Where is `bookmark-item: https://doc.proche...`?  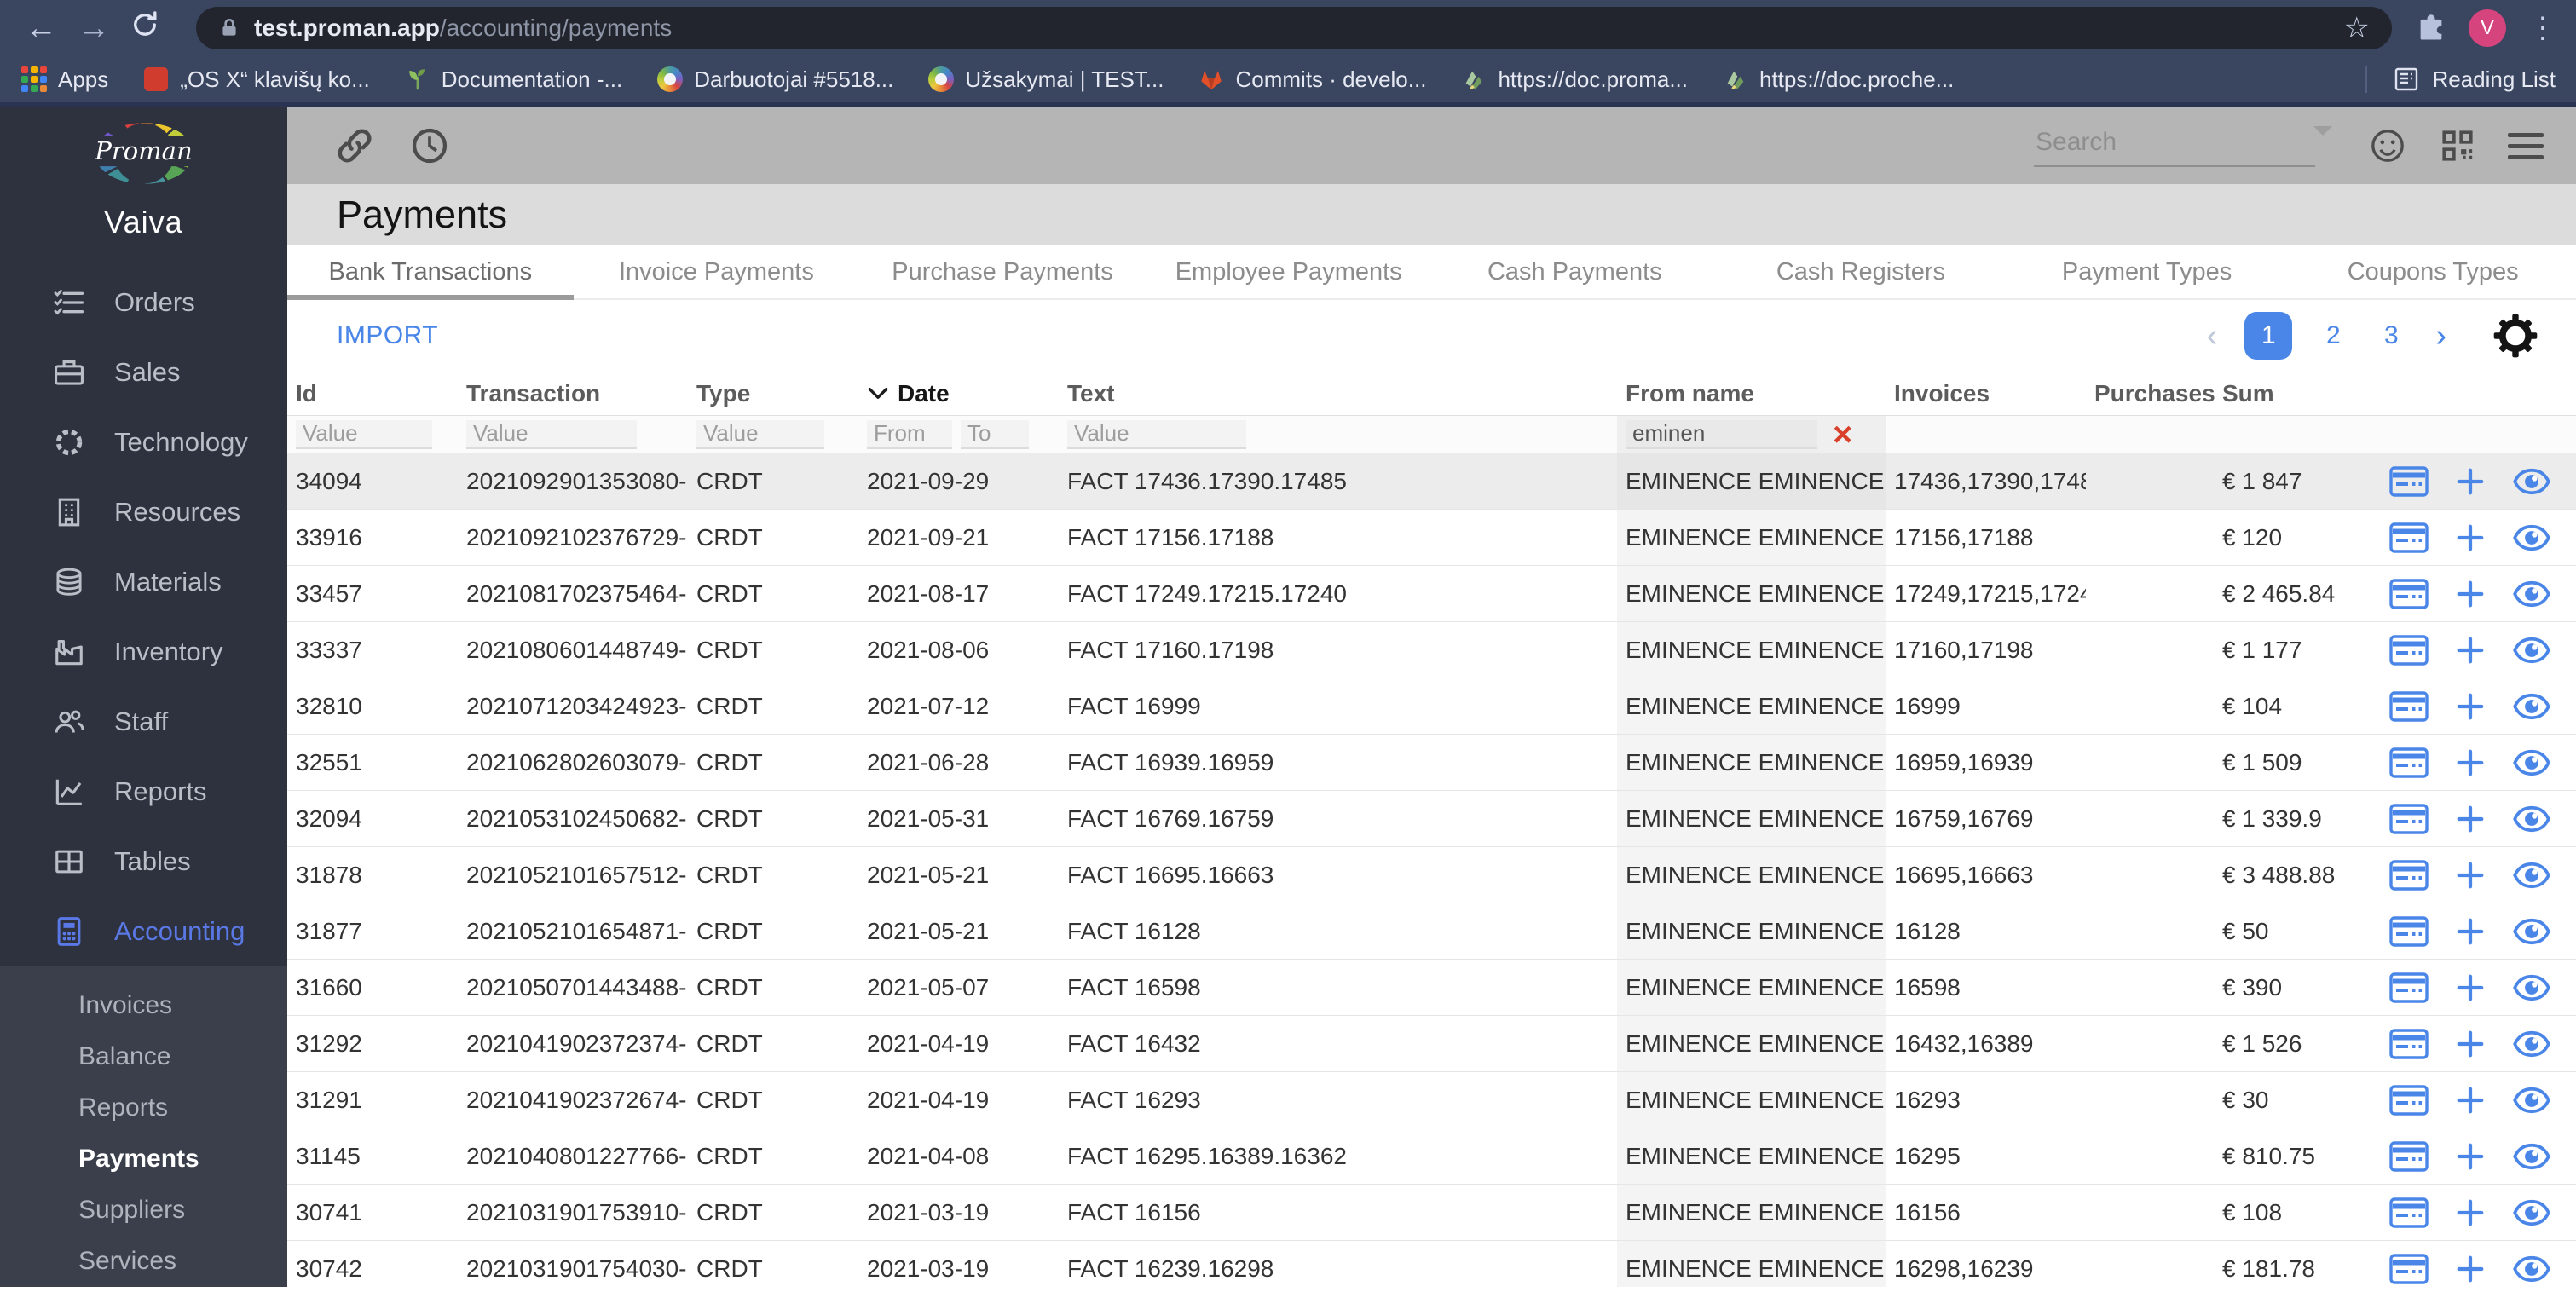 bookmark-item: https://doc.proche... is located at coordinates (1838, 80).